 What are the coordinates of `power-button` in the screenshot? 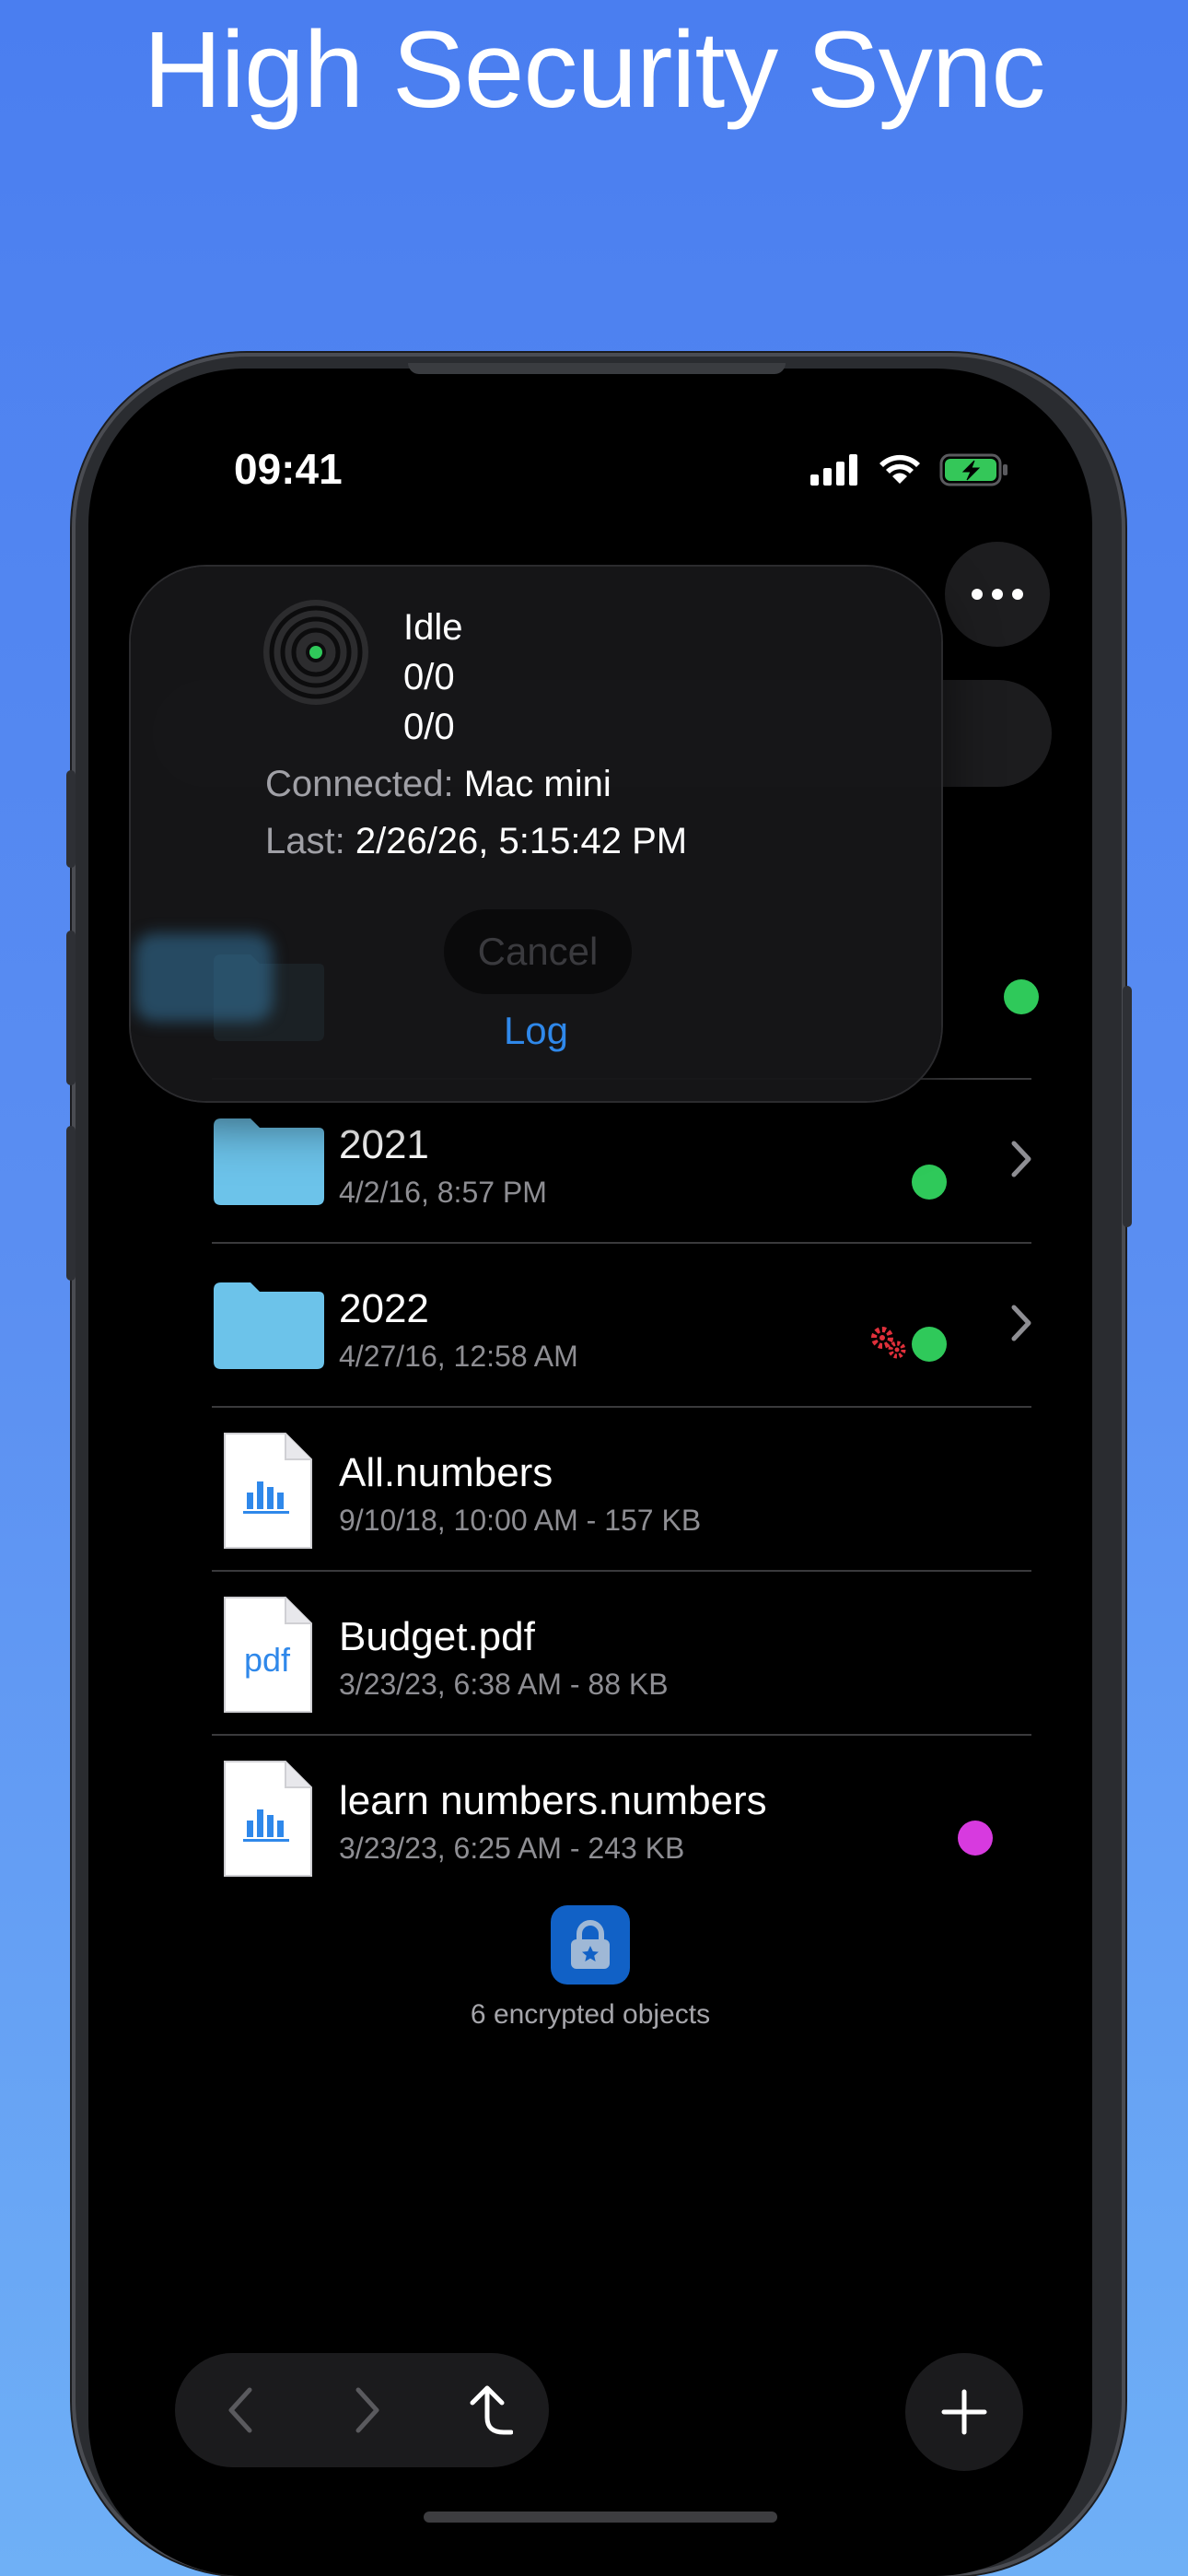 It's located at (1127, 1106).